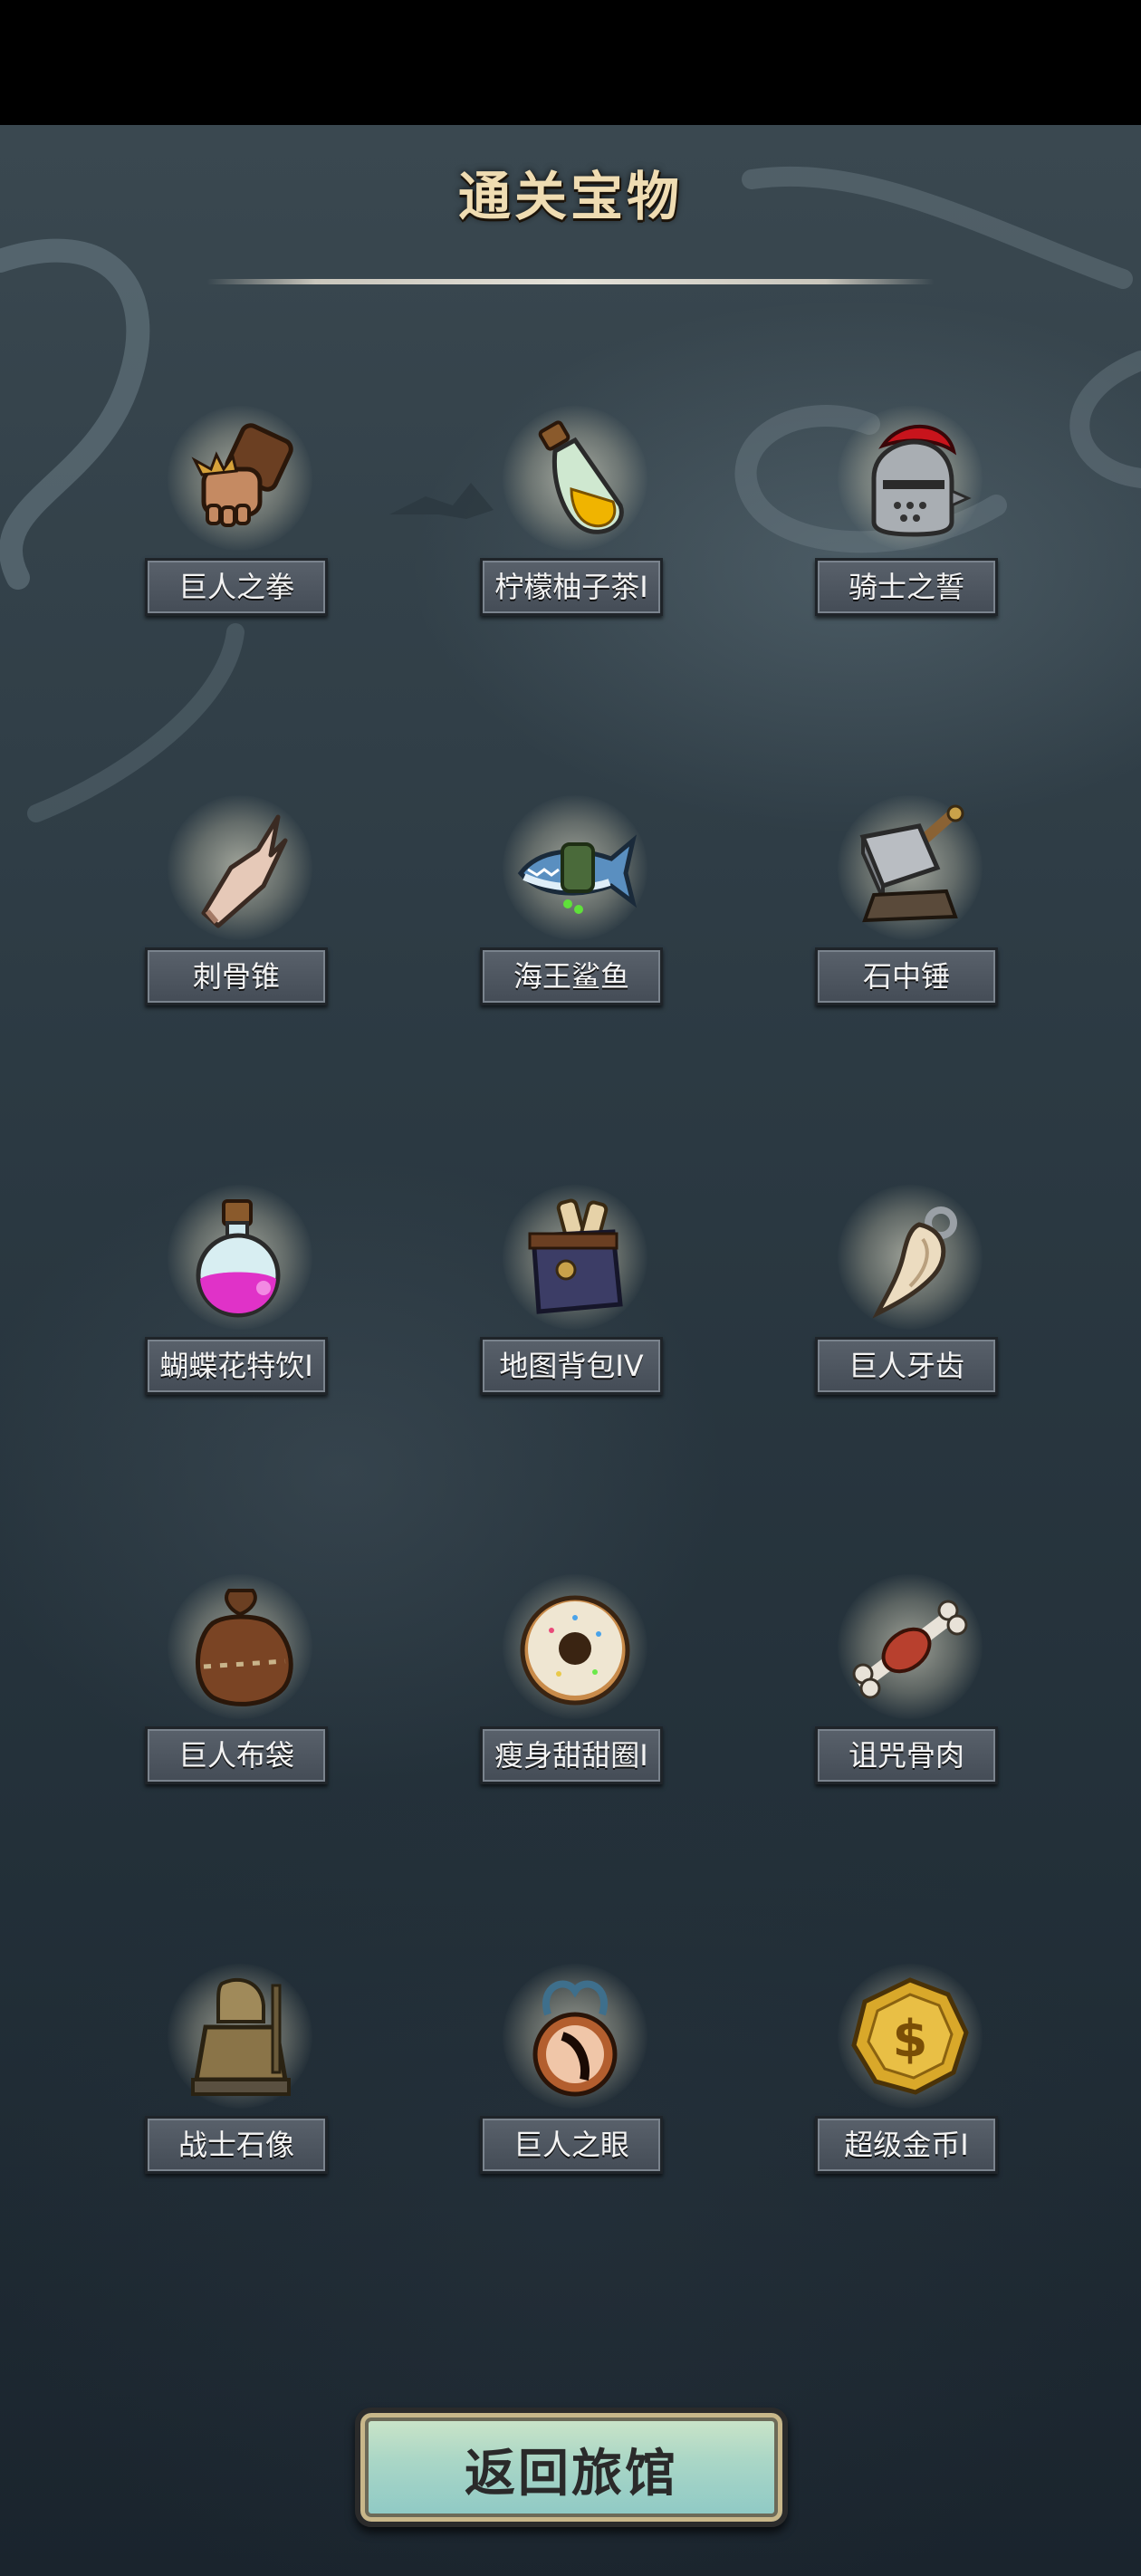 The width and height of the screenshot is (1141, 2576). I want to click on treasure-item: 刺骨锥, so click(240, 904).